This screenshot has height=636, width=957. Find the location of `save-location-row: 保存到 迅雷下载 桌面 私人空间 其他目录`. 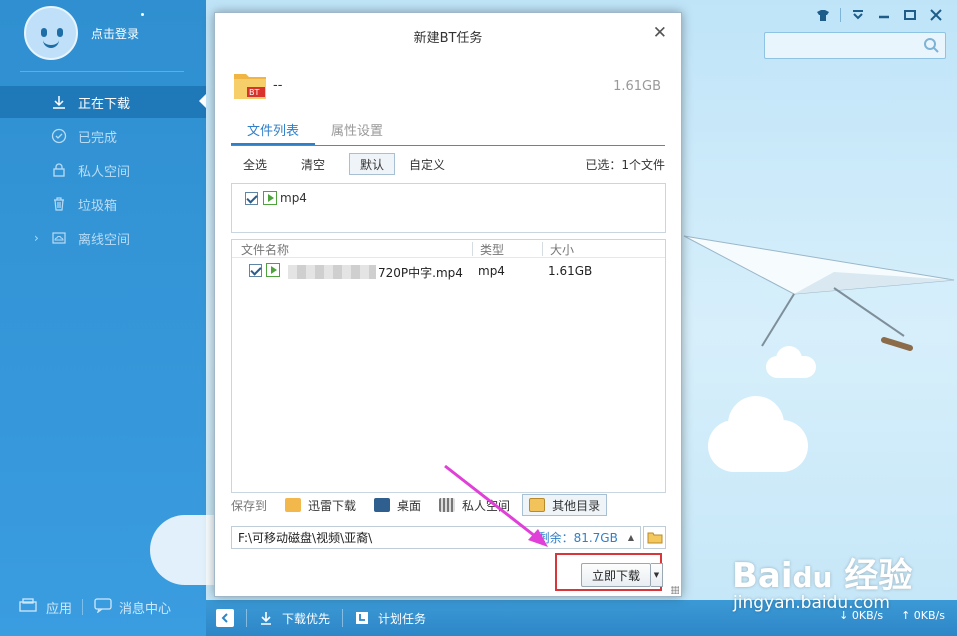

save-location-row: 保存到 迅雷下载 桌面 私人空间 其他目录 is located at coordinates (448, 505).